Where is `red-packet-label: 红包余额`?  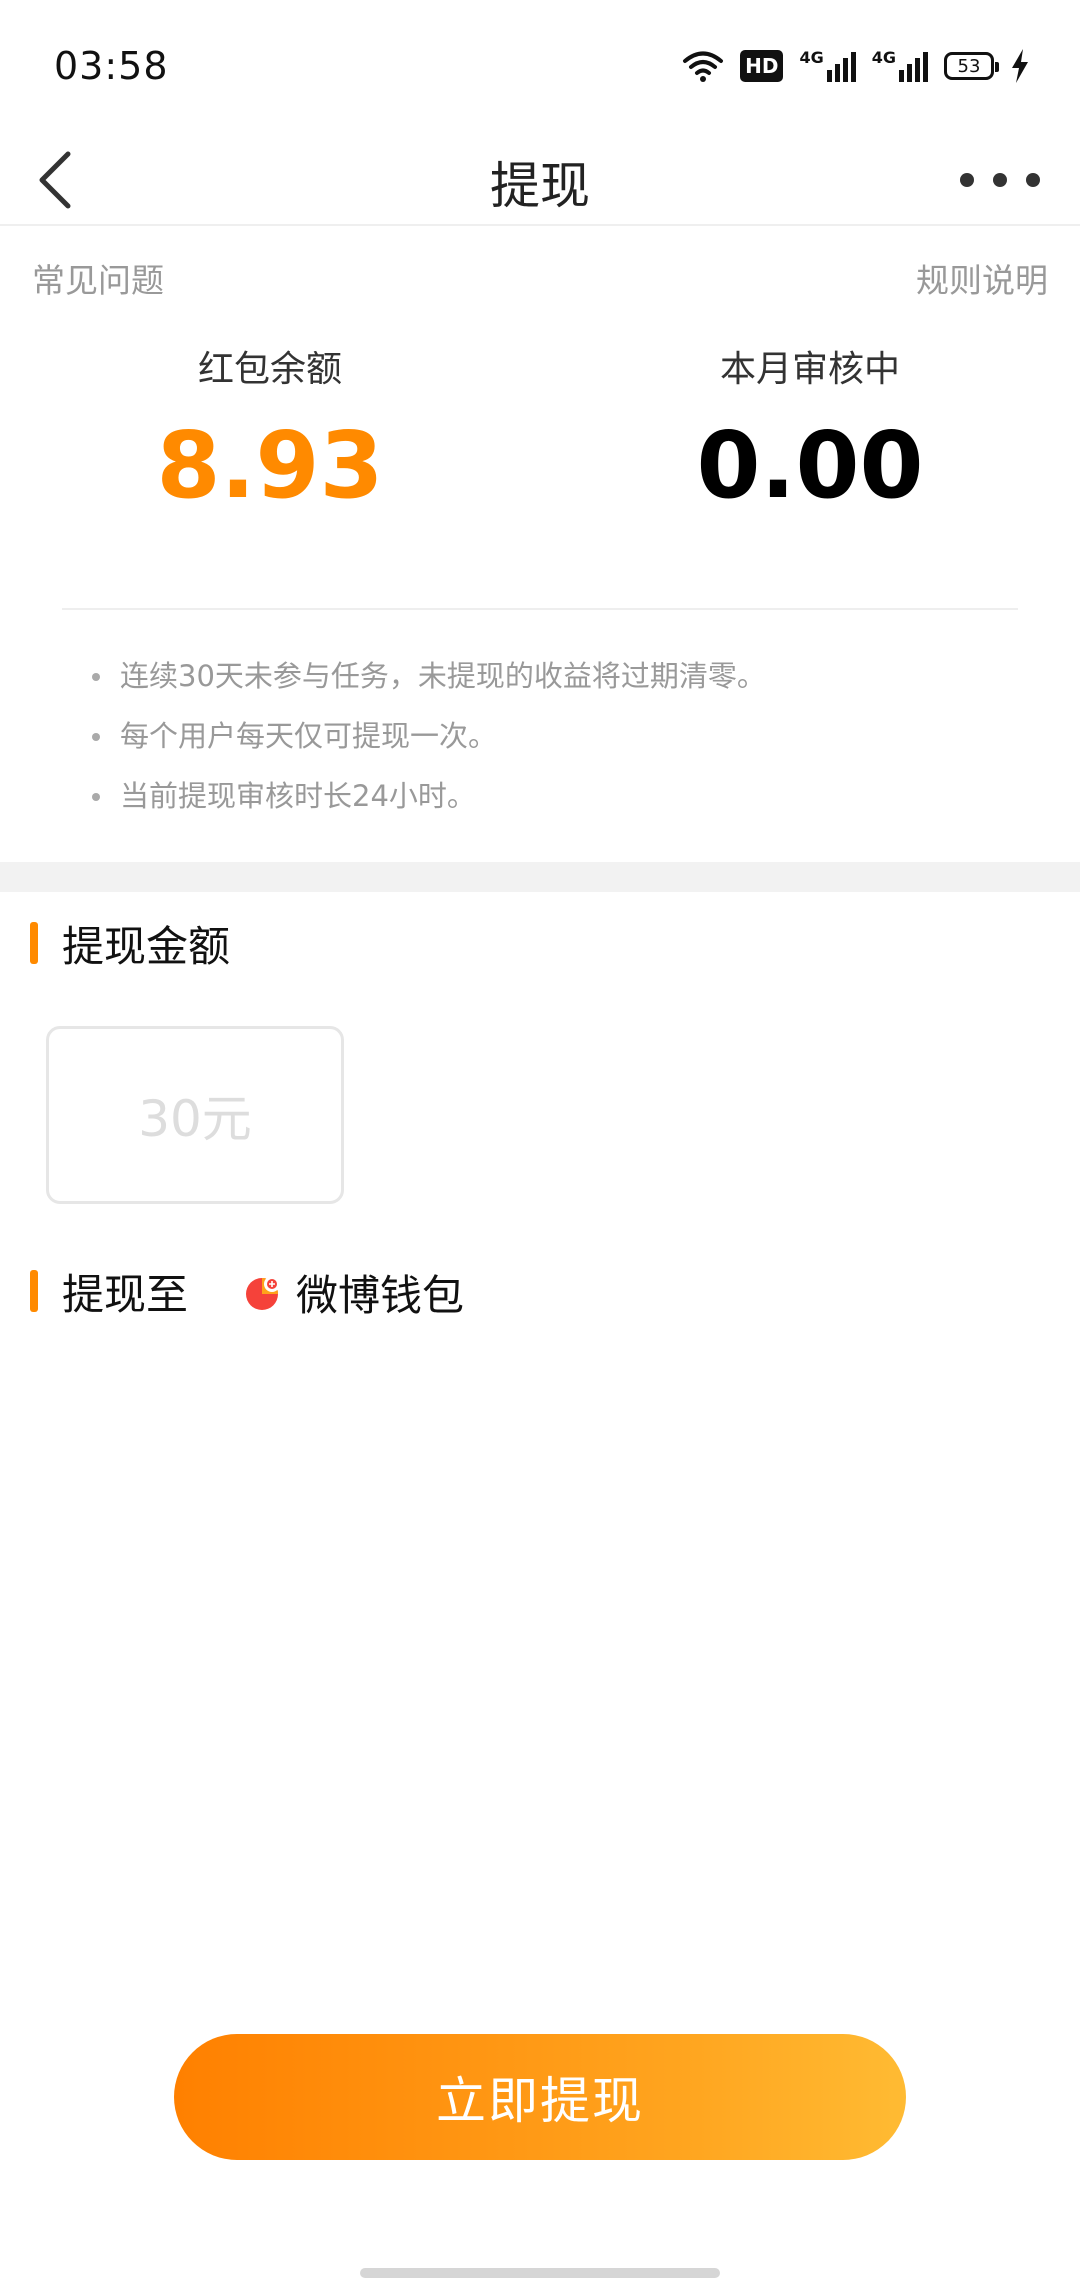
red-packet-label: 红包余额 is located at coordinates (269, 369).